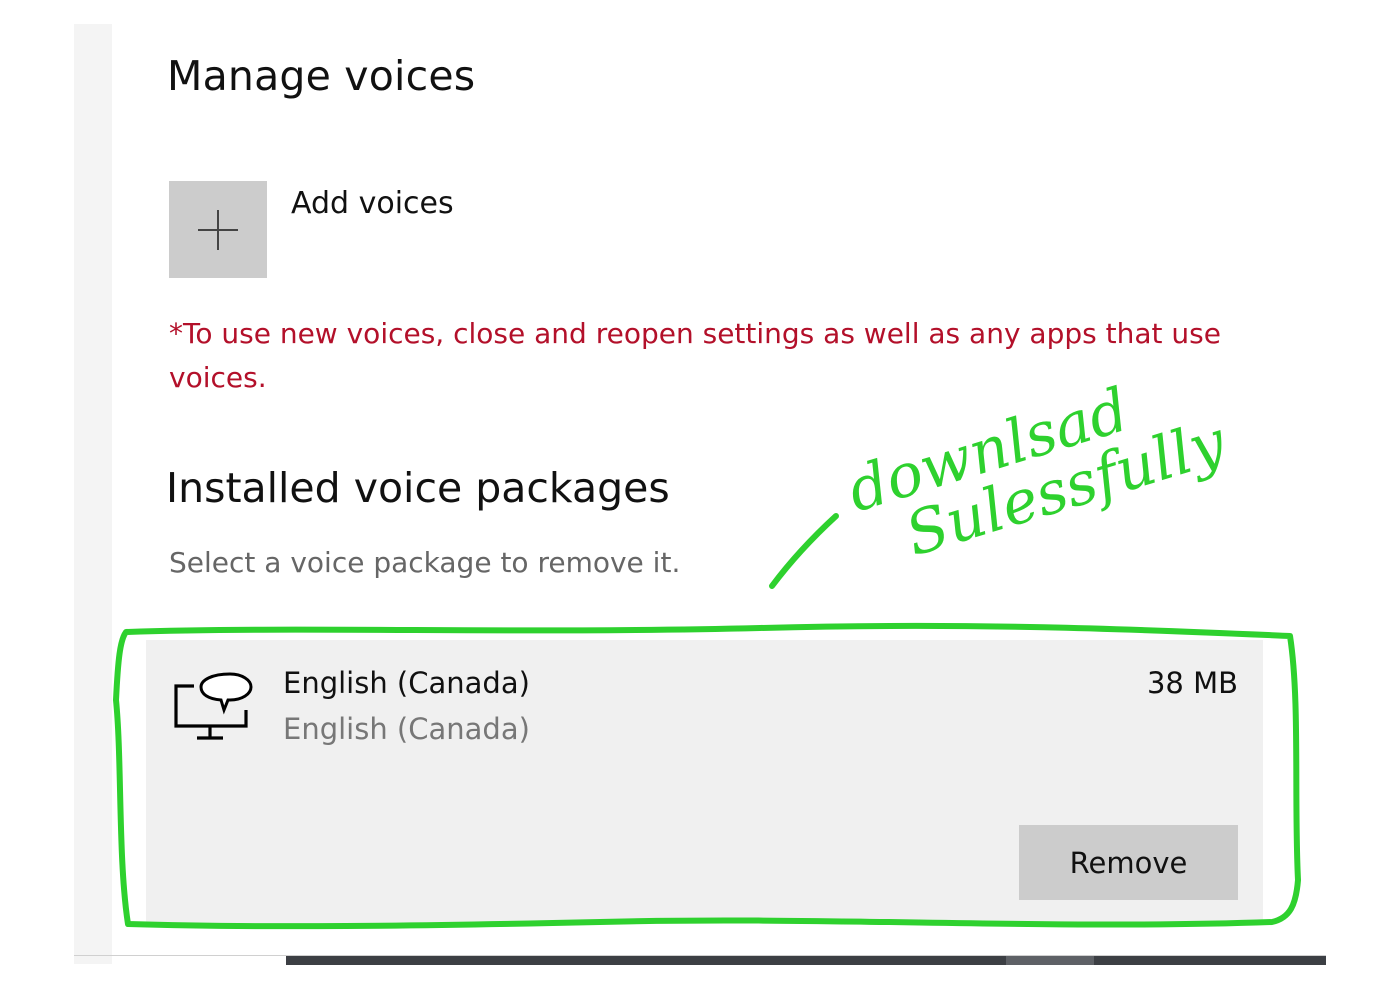 This screenshot has height=989, width=1400. Describe the element at coordinates (1192, 683) in the screenshot. I see `package-size: 38 MB` at that location.